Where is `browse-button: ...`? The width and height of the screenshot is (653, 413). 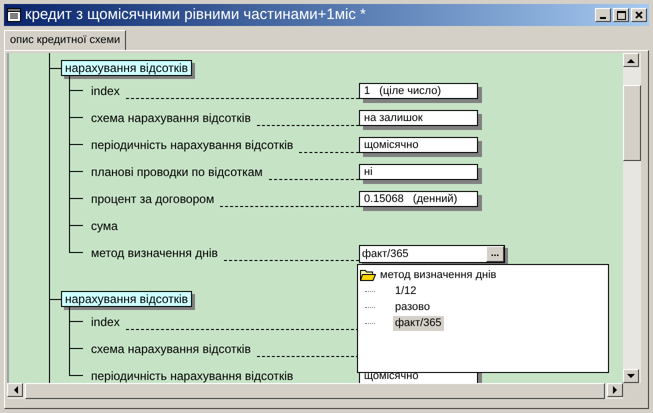
browse-button: ... is located at coordinates (495, 254).